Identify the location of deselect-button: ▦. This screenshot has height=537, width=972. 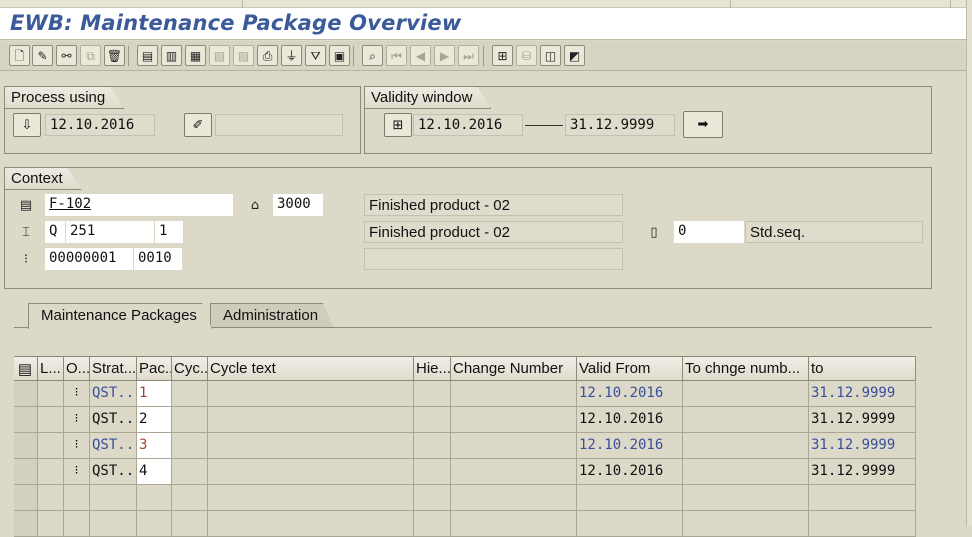
(195, 55).